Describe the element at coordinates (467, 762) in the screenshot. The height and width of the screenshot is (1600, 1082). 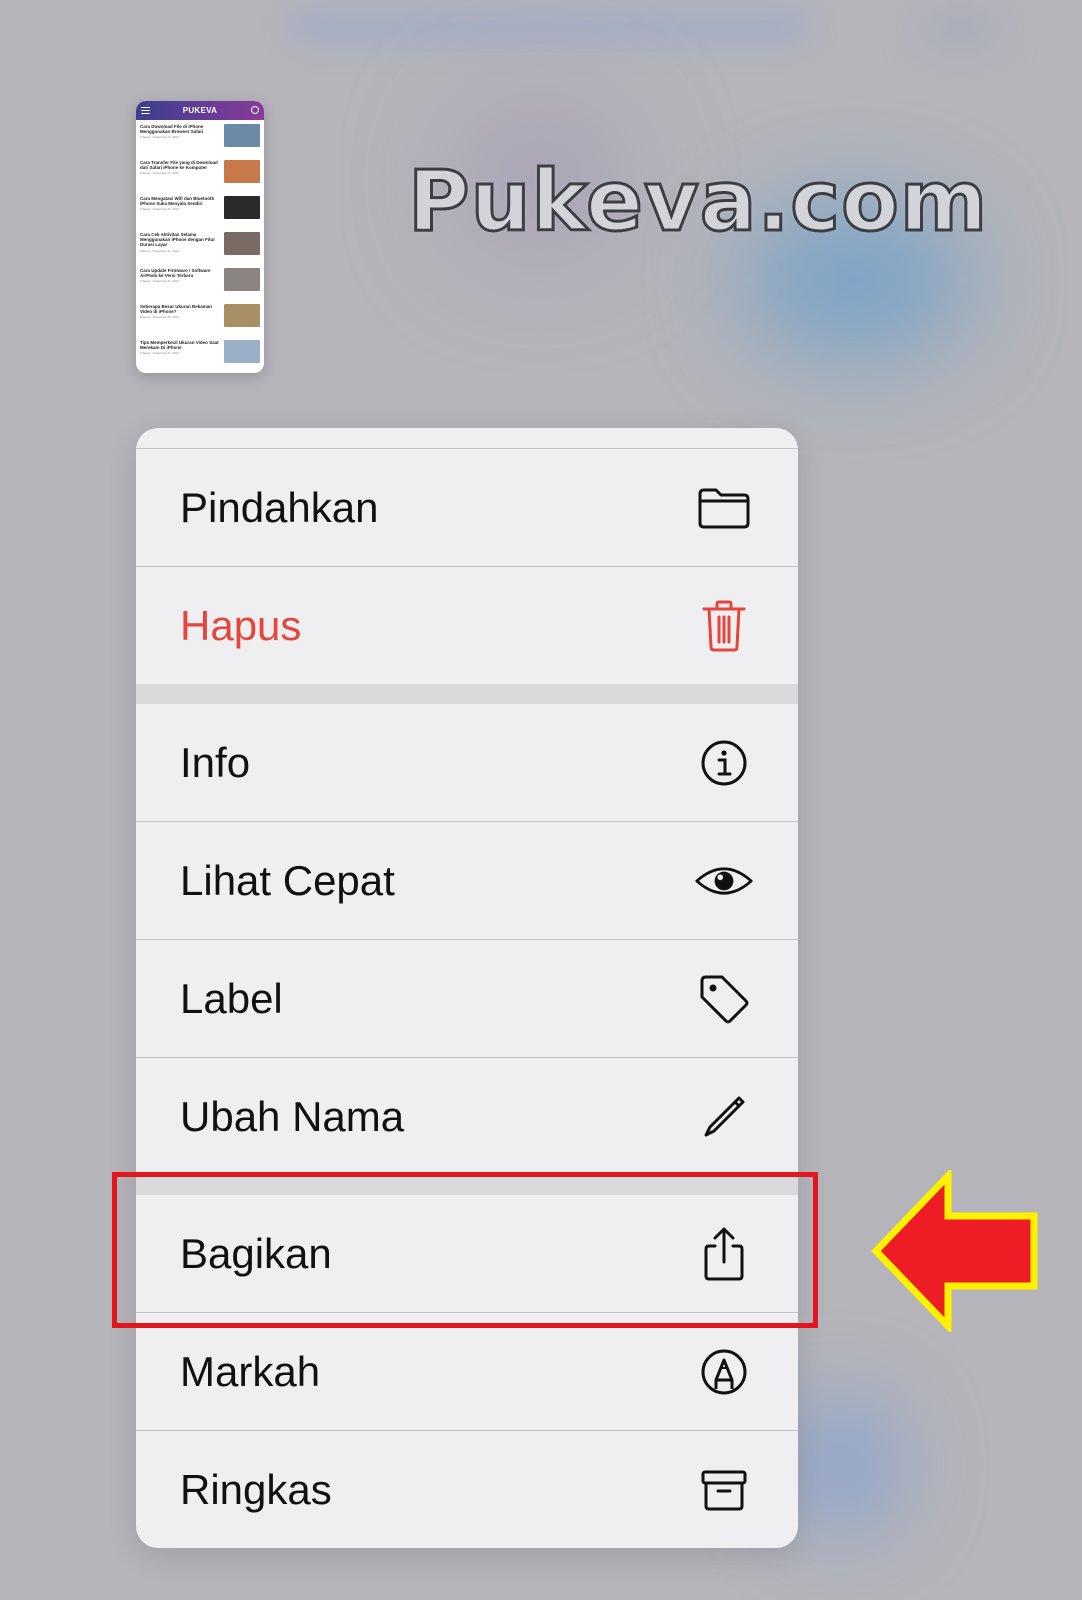
I see `menu-item-info: Info` at that location.